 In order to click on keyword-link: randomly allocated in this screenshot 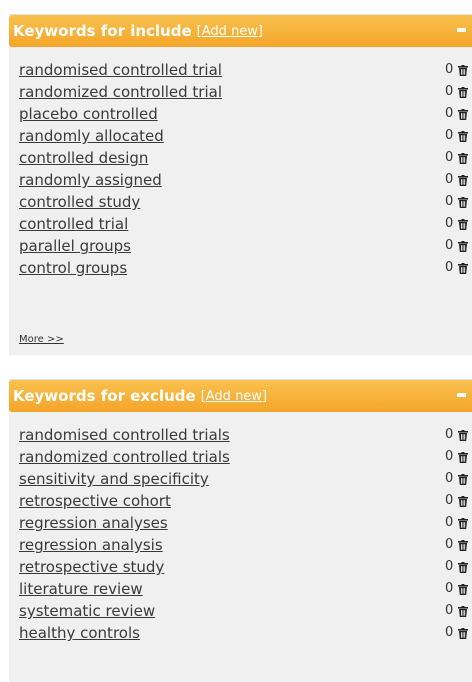, I will do `click(91, 136)`.